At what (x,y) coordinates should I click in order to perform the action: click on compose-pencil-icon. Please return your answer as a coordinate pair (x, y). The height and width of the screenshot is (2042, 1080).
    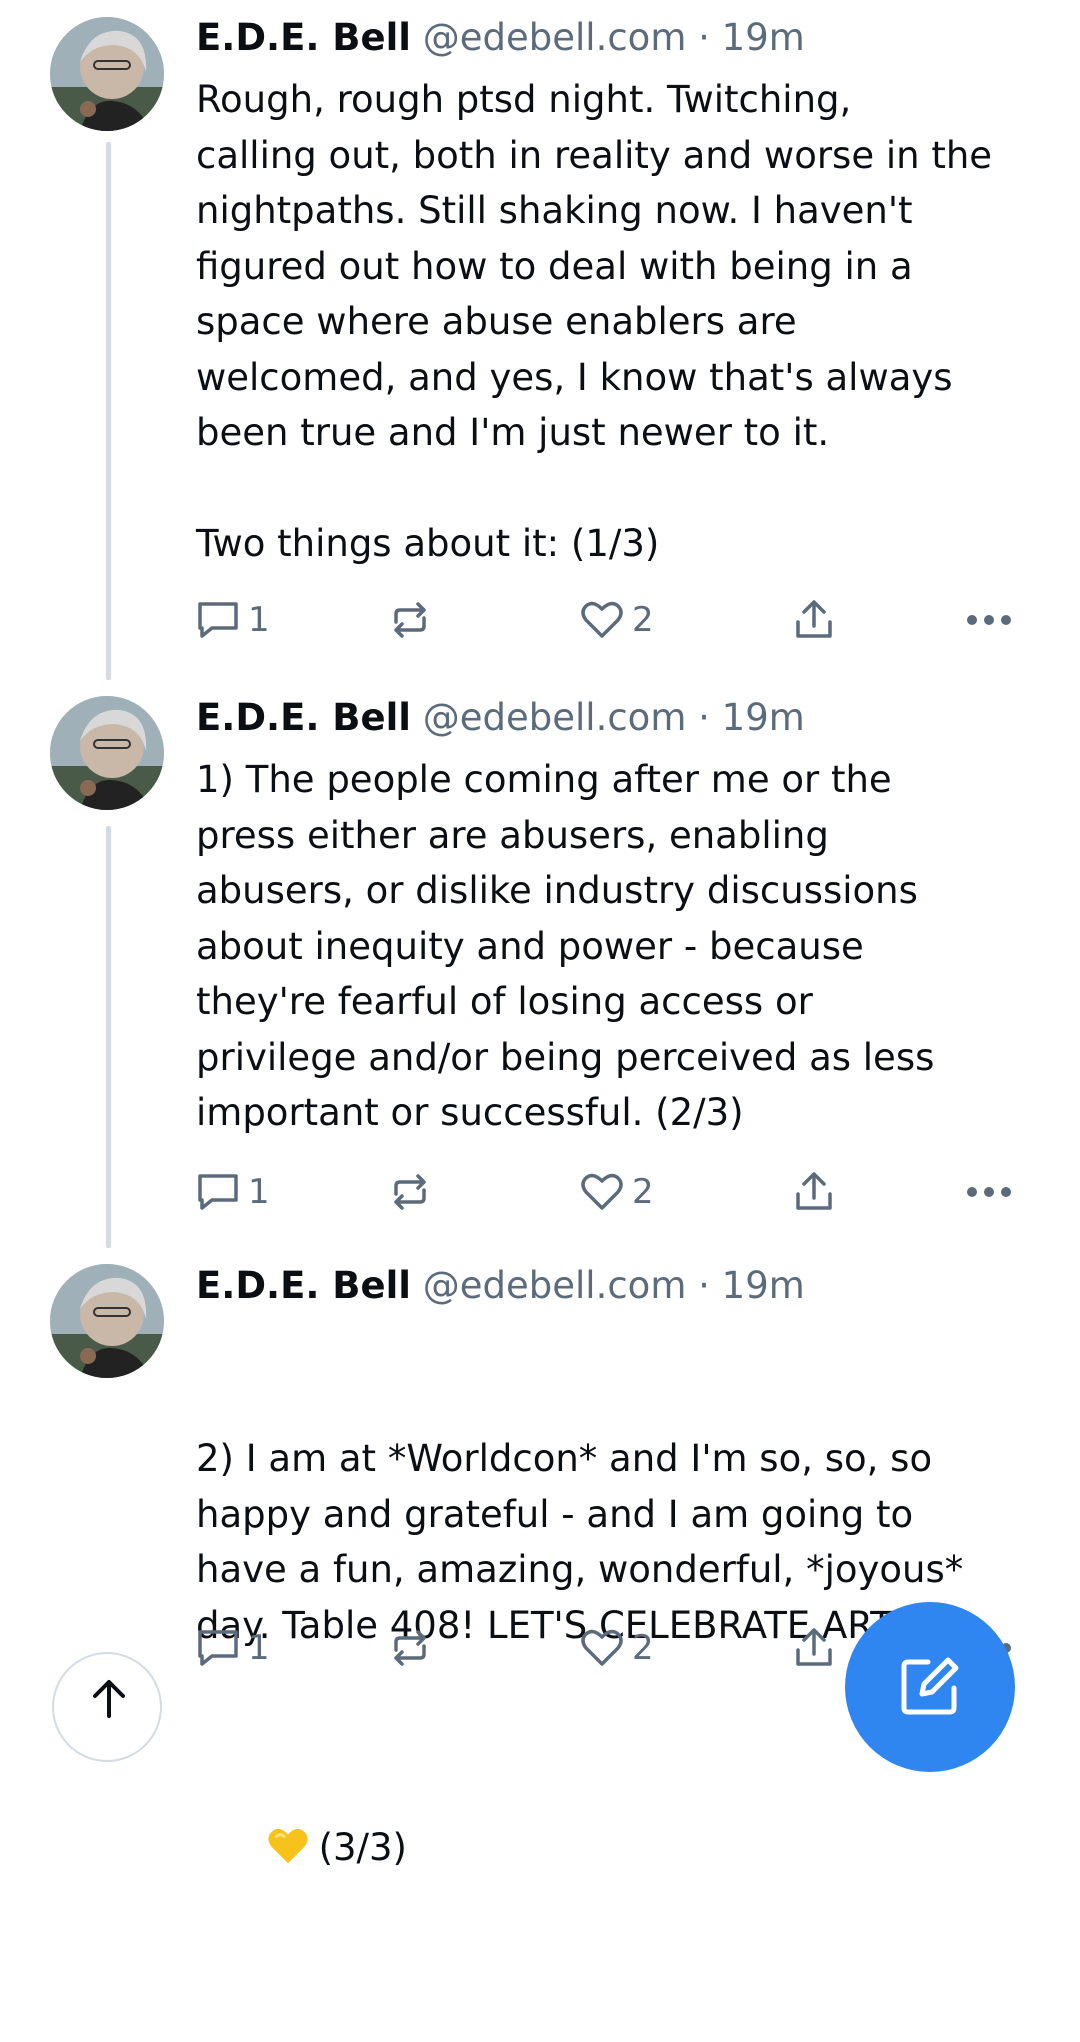
    Looking at the image, I should click on (930, 1686).